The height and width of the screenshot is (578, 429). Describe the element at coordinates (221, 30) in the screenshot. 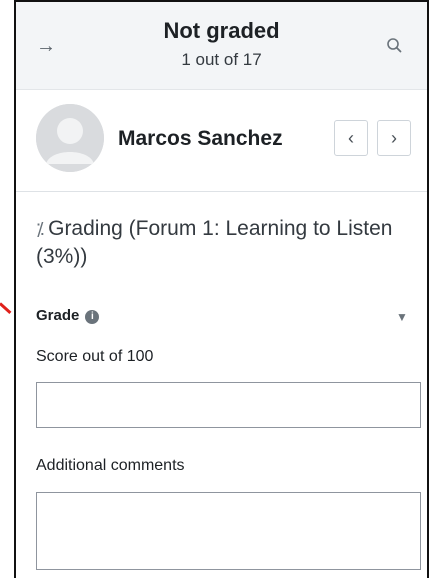

I see `grading-status-title: Not graded` at that location.